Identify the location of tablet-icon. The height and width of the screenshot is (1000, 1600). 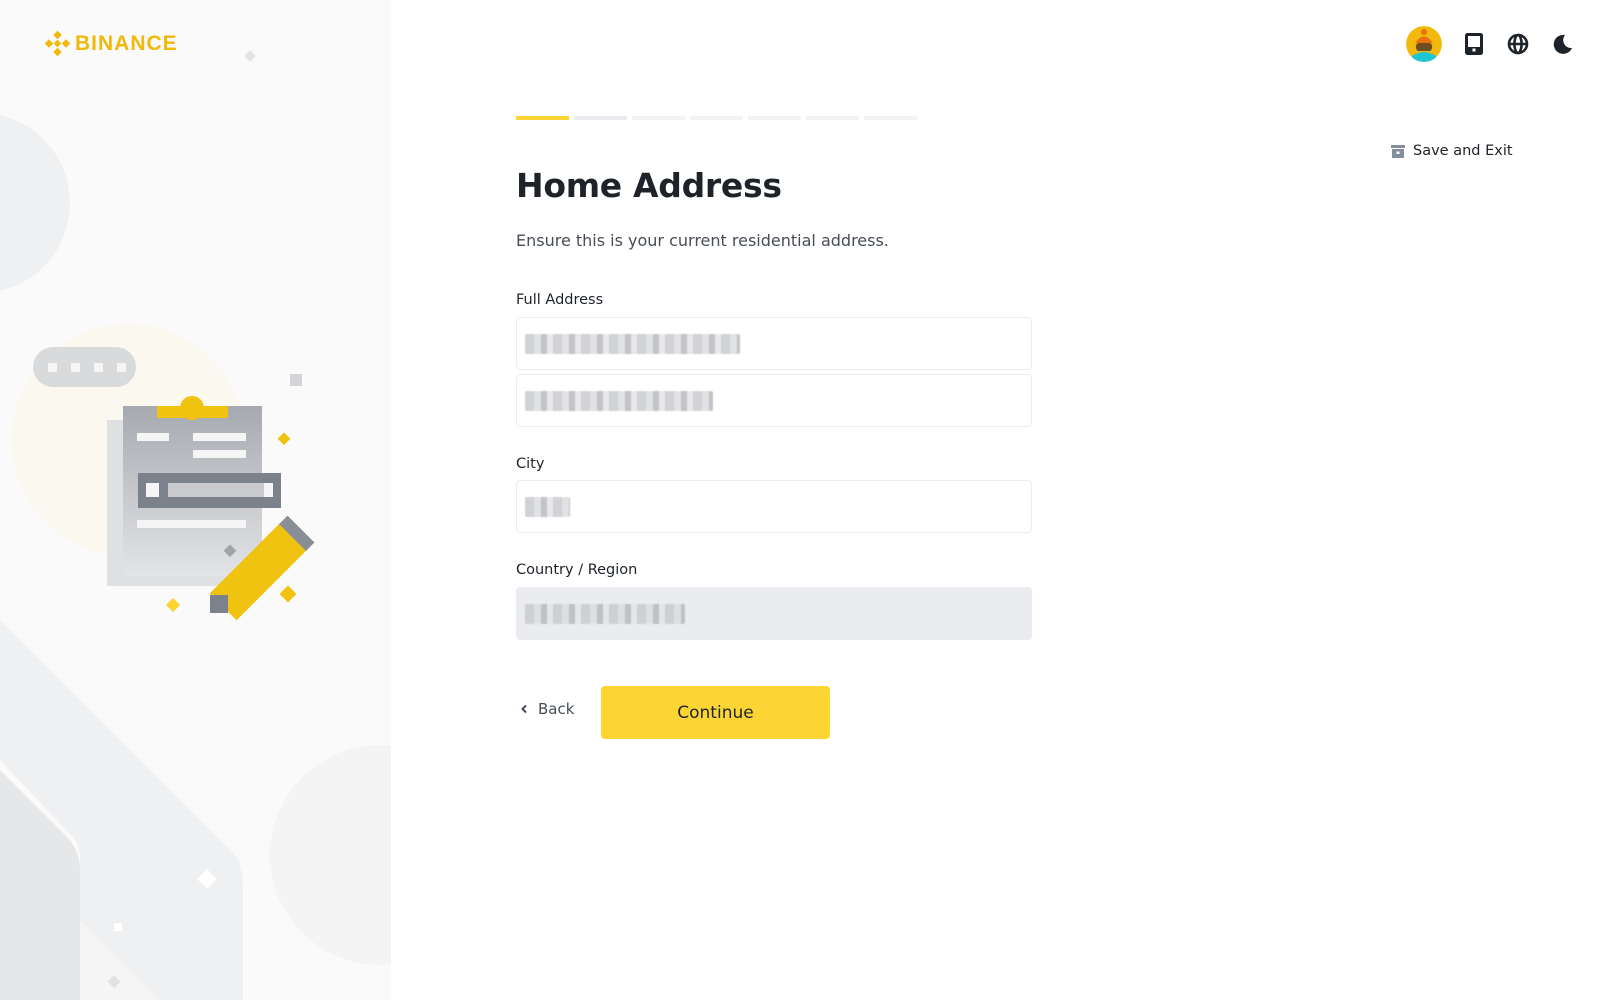
(1474, 44).